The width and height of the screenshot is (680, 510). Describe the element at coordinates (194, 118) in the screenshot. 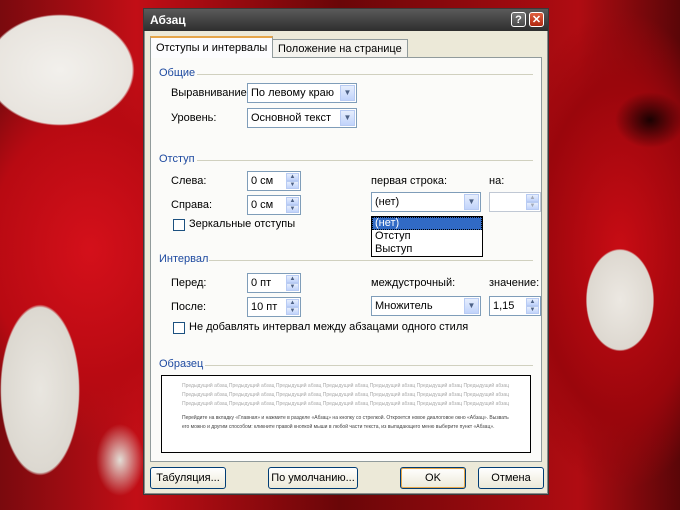

I see `level-label: Уровень:` at that location.